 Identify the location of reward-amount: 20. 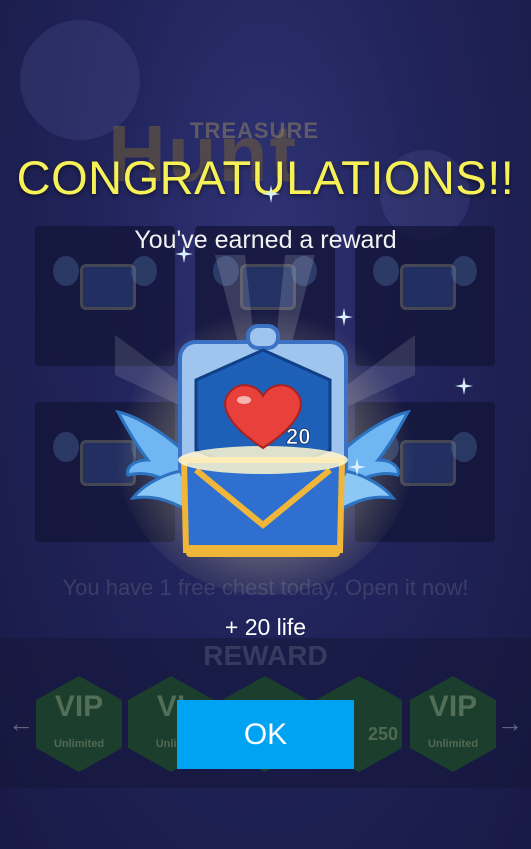
(298, 436).